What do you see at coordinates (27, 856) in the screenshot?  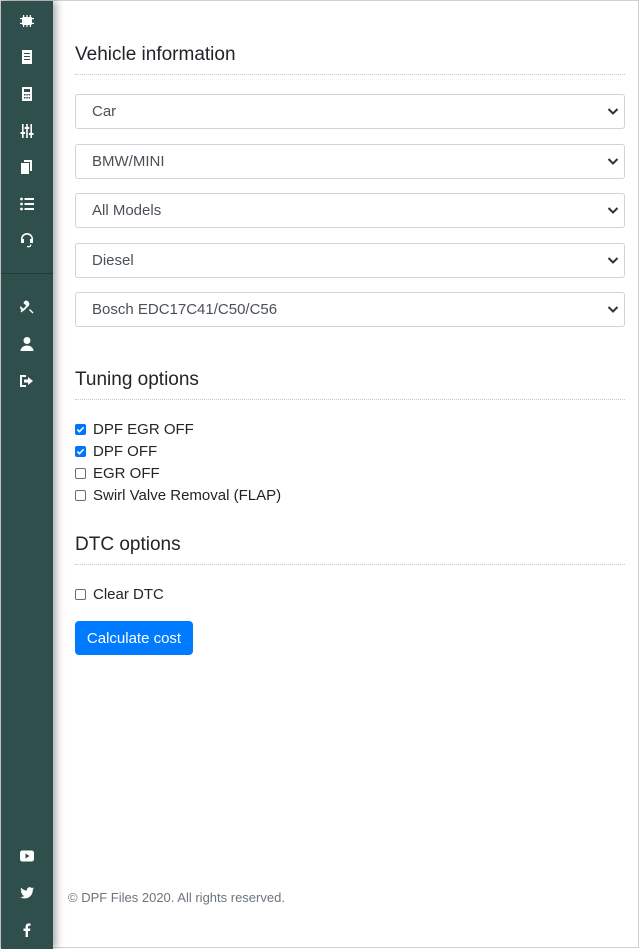 I see `youtube-icon` at bounding box center [27, 856].